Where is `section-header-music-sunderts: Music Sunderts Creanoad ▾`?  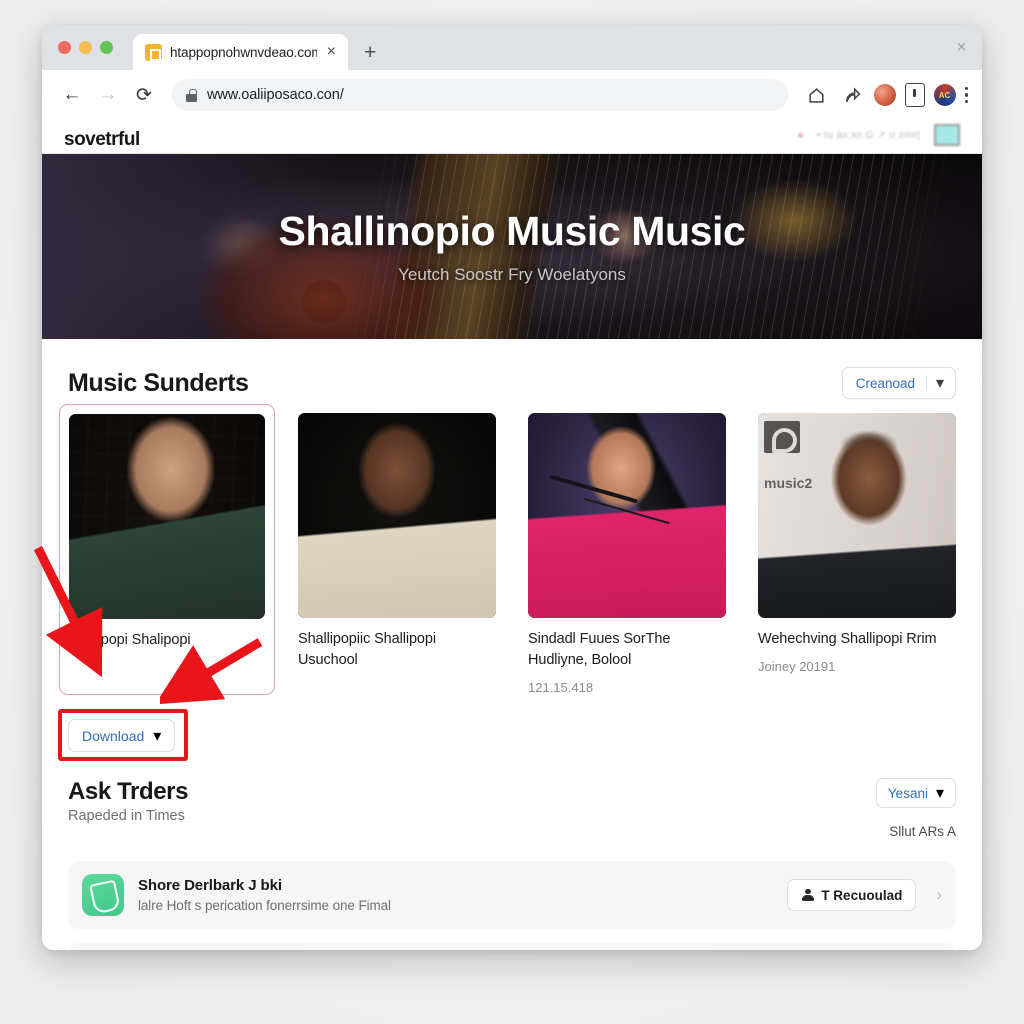
section-header-music-sunderts: Music Sunderts Creanoad ▾ is located at coordinates (512, 376).